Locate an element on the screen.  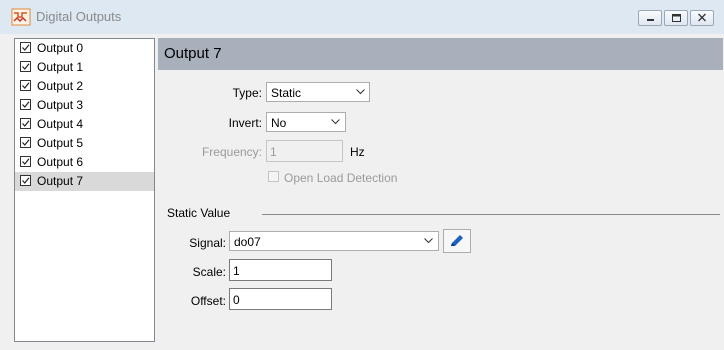
minimize-button is located at coordinates (650, 18).